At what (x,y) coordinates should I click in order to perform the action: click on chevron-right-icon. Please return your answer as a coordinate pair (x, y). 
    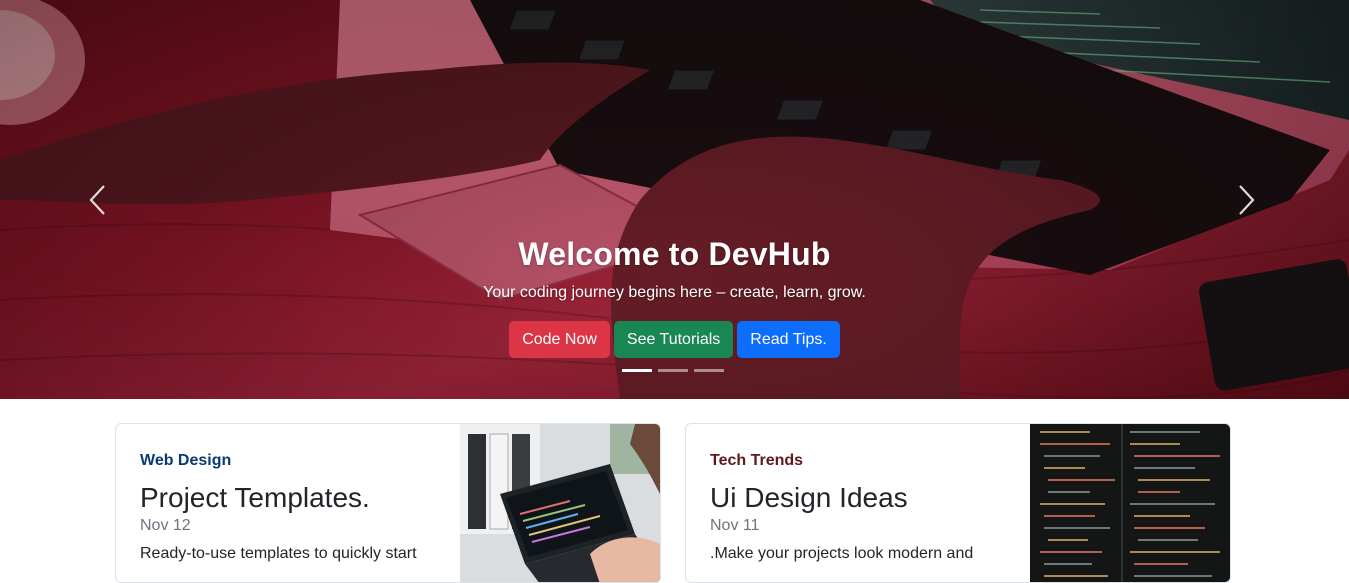
    Looking at the image, I should click on (1247, 200).